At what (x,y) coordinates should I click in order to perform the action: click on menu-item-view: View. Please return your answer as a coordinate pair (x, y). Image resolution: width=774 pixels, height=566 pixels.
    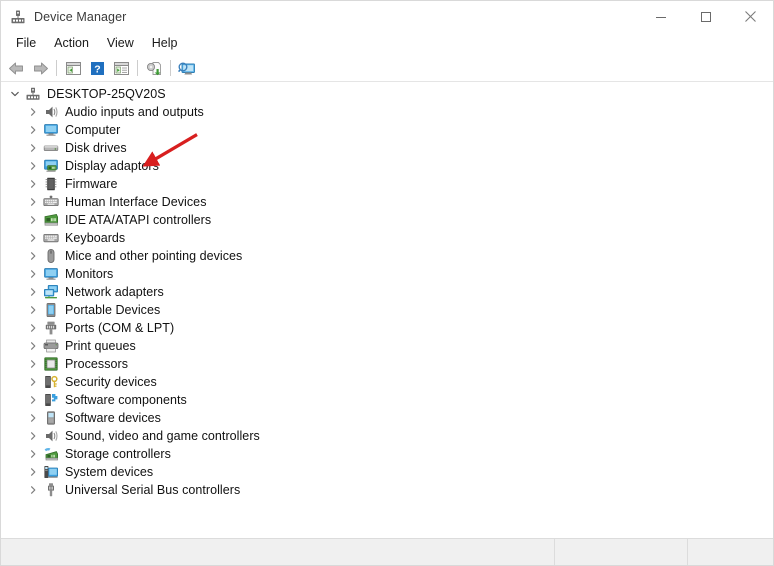
    Looking at the image, I should click on (120, 43).